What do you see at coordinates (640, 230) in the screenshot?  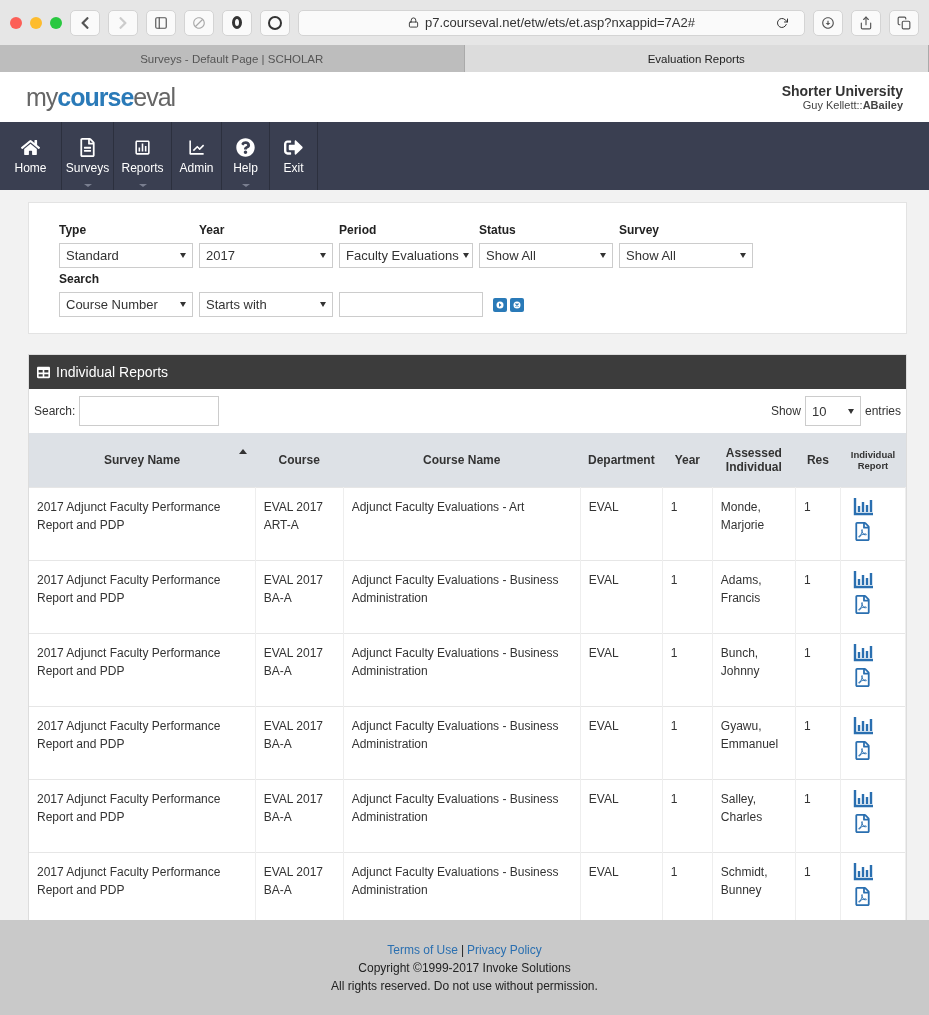 I see `filter-label: Survey` at bounding box center [640, 230].